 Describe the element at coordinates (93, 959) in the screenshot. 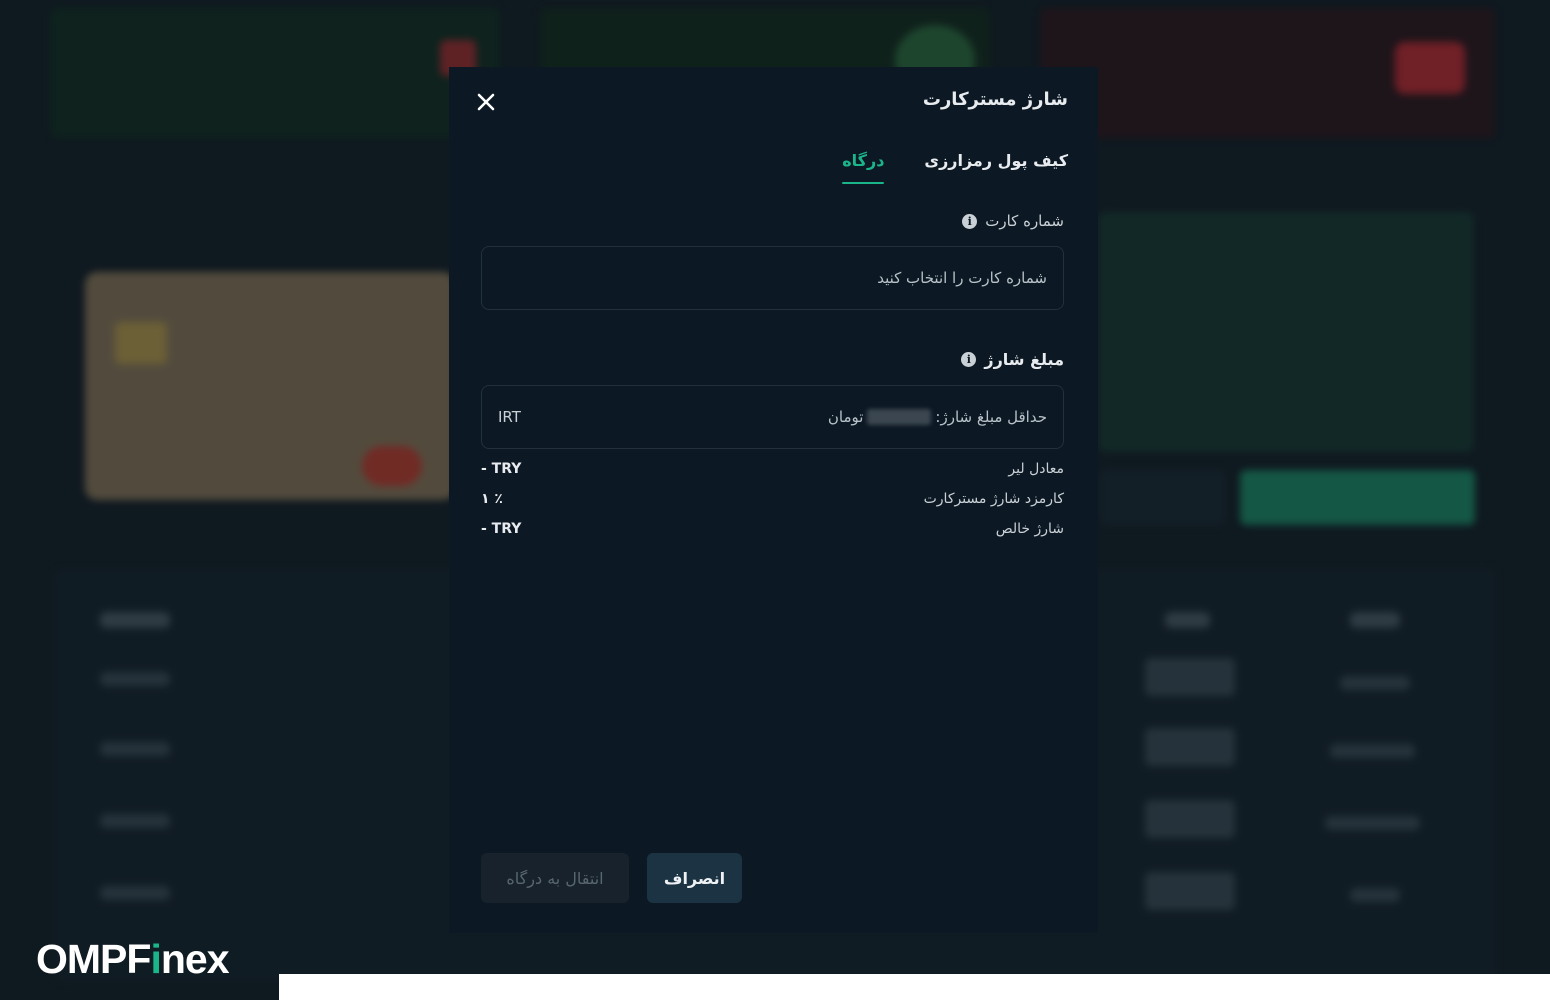

I see `logo-part: OMPF` at that location.